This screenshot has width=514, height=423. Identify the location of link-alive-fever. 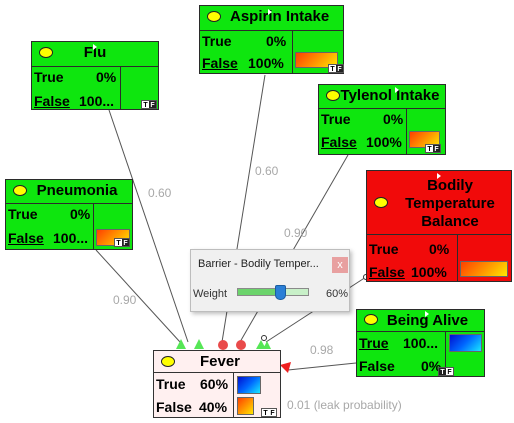
(322, 366).